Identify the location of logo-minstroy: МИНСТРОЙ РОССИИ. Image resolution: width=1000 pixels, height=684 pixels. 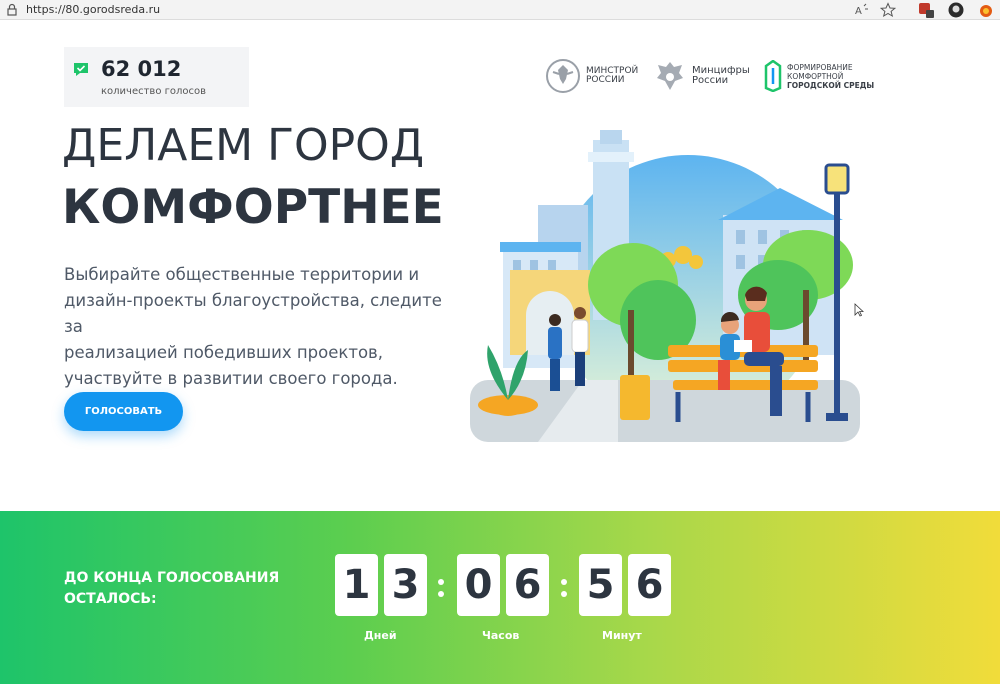
(591, 76).